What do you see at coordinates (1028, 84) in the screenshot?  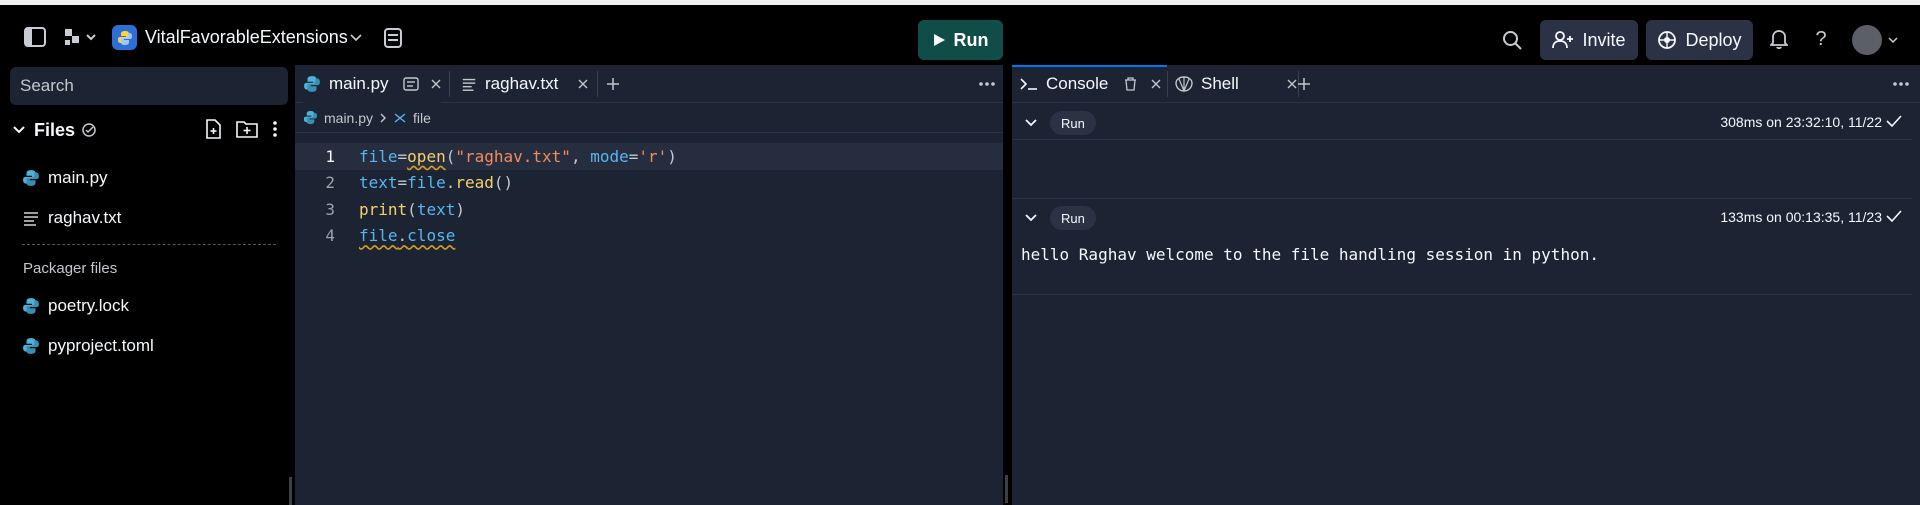 I see `terminal-prompt-icon` at bounding box center [1028, 84].